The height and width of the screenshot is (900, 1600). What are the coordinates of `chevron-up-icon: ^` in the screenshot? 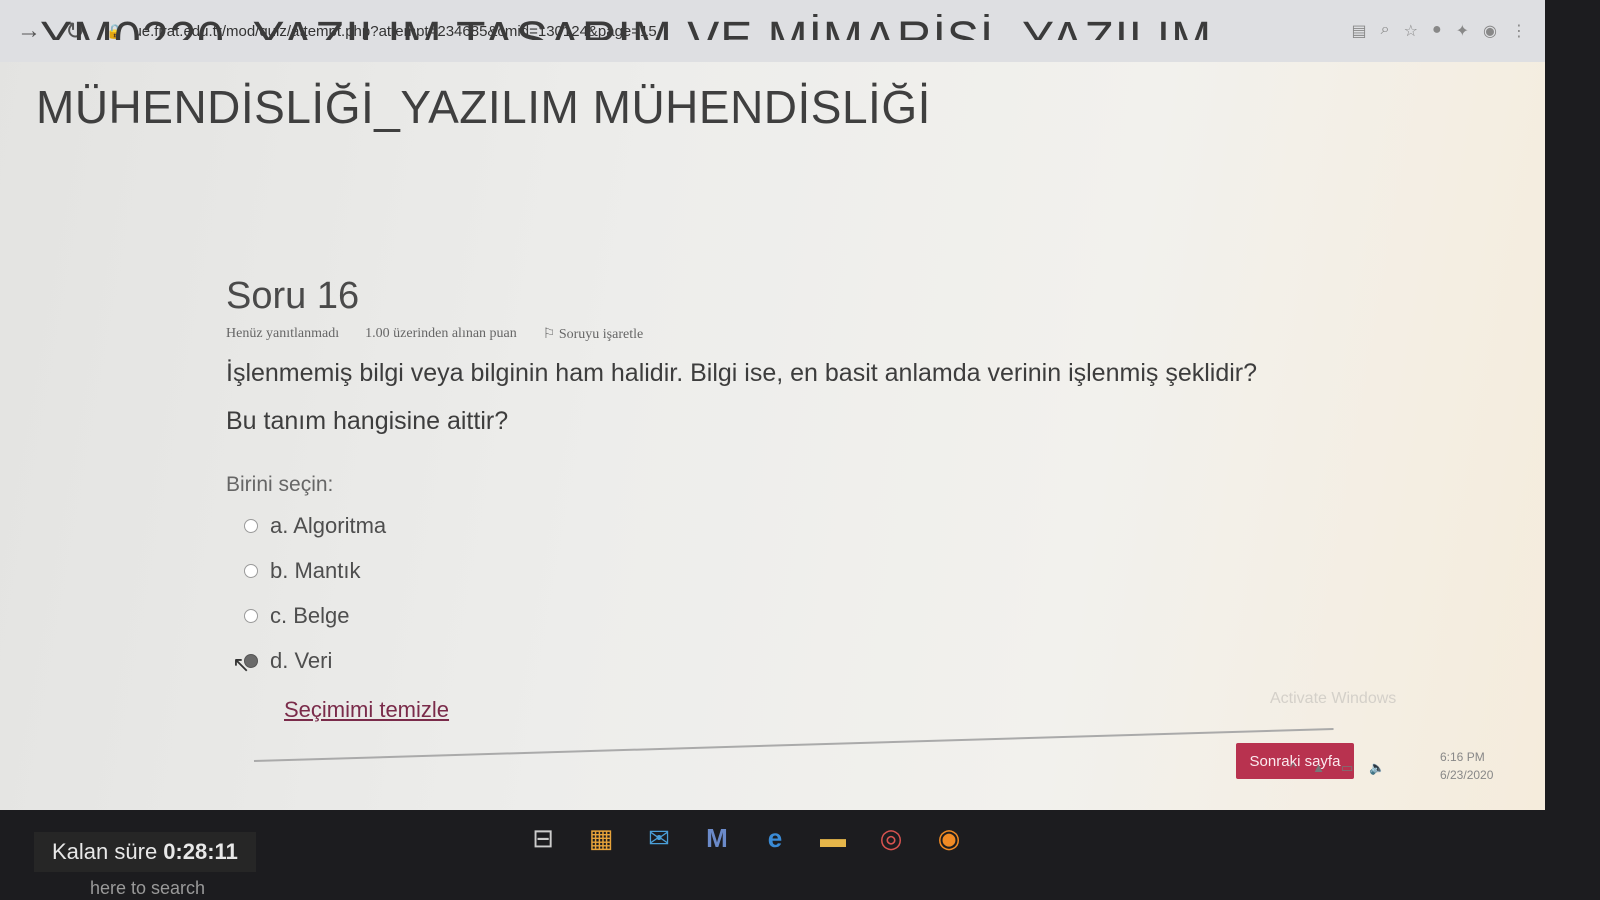 It's located at (1293, 768).